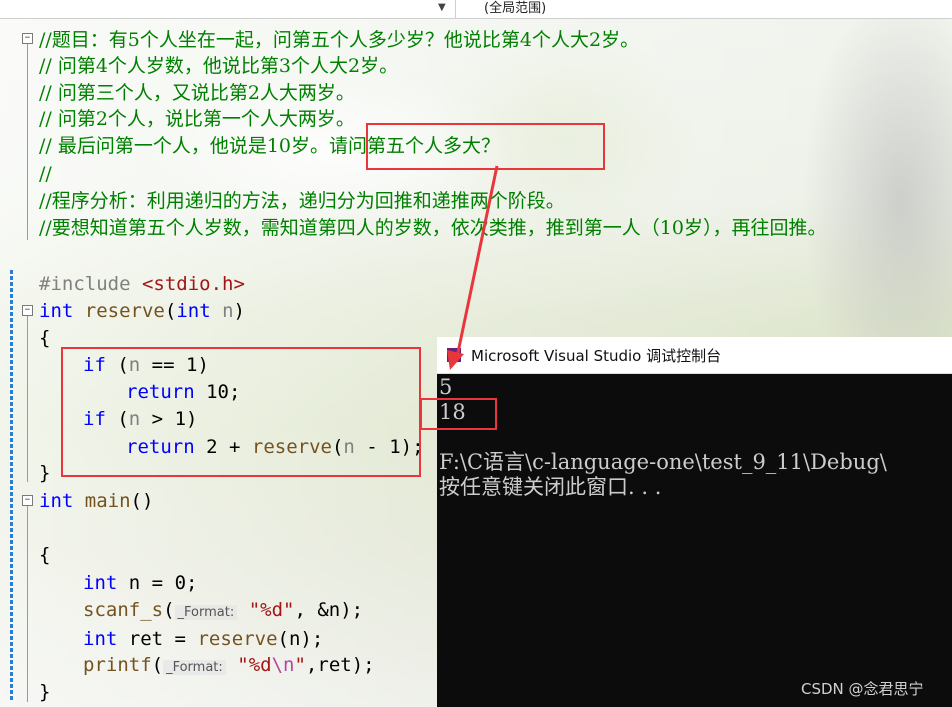 This screenshot has width=952, height=707. I want to click on arrow-head, so click(455, 360).